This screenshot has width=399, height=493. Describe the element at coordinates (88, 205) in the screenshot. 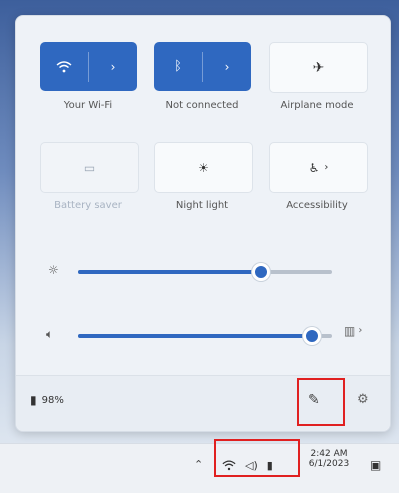

I see `battery-saver-label: Battery saver` at that location.